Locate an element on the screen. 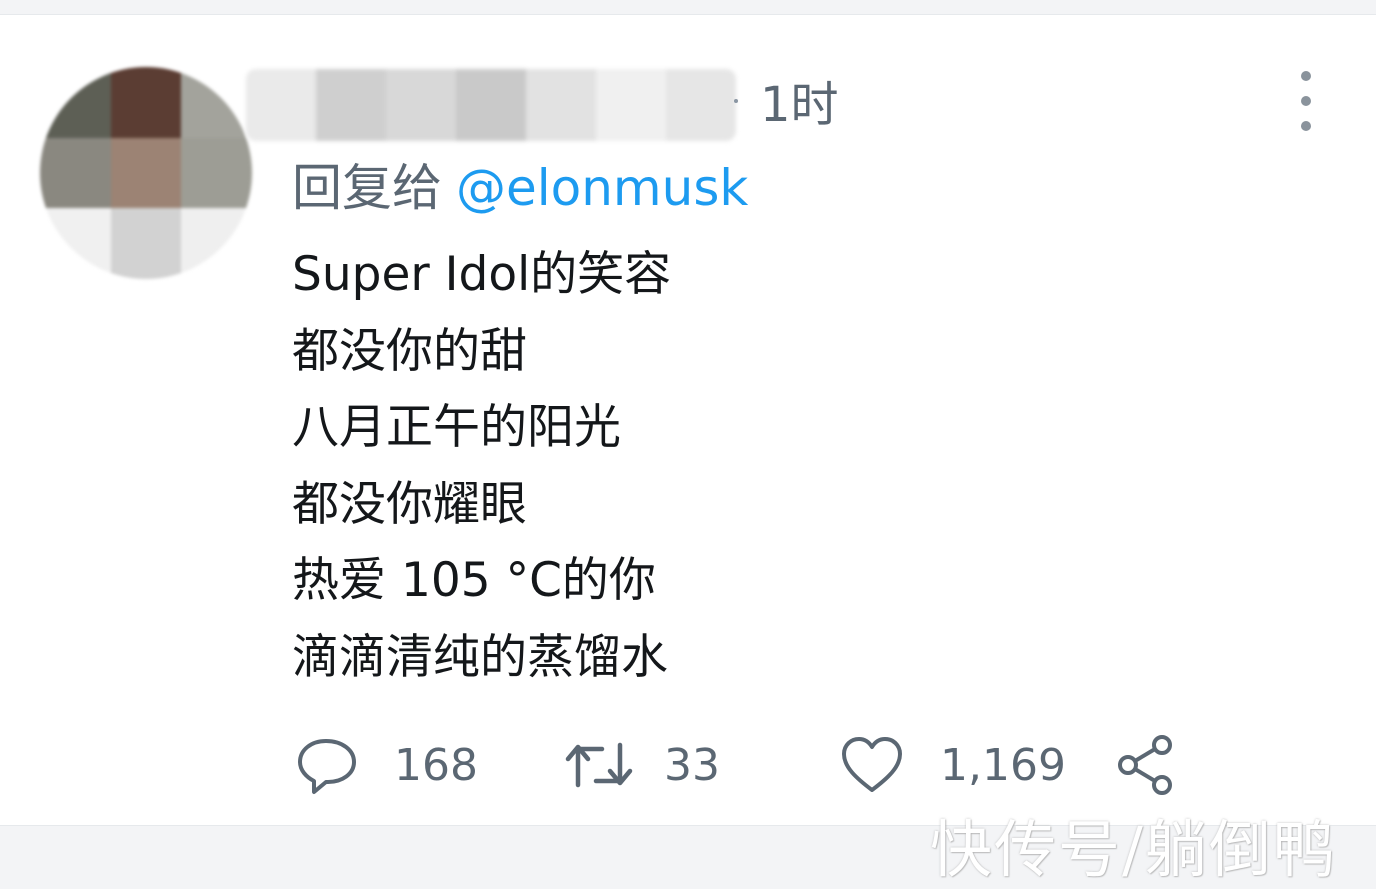  user-name-blurred is located at coordinates (491, 105).